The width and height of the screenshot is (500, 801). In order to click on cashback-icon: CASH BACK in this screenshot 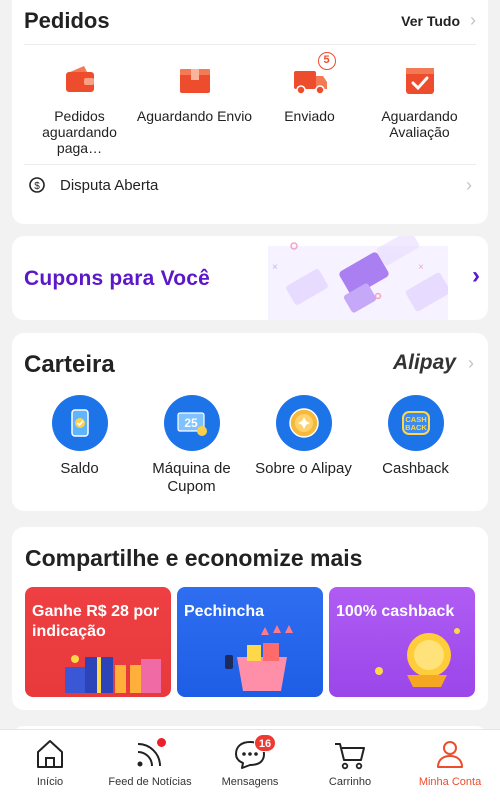, I will do `click(415, 423)`.